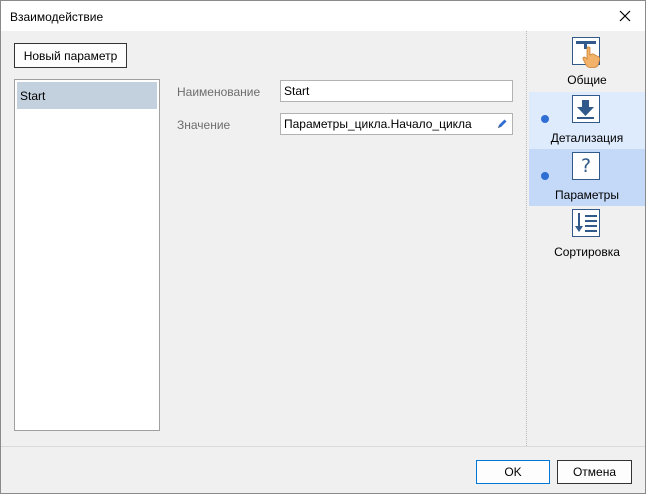 The width and height of the screenshot is (646, 494). What do you see at coordinates (502, 124) in the screenshot?
I see `pencil-icon` at bounding box center [502, 124].